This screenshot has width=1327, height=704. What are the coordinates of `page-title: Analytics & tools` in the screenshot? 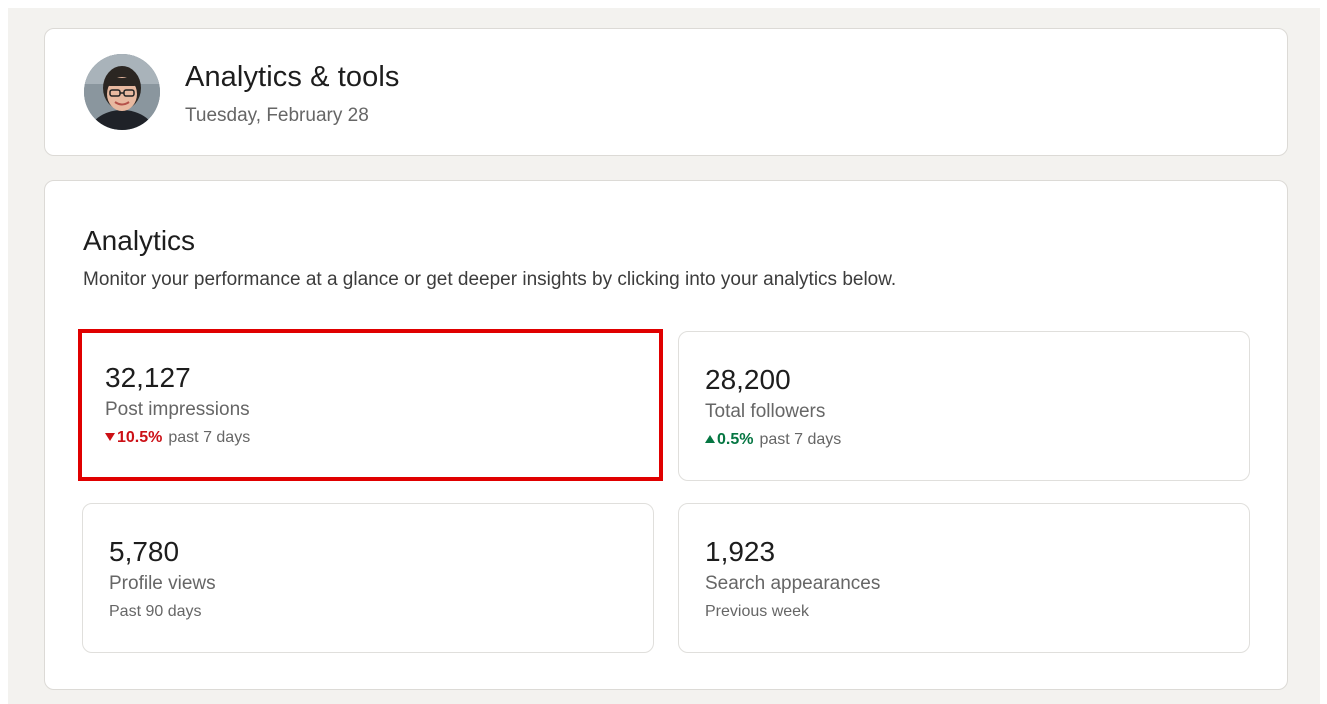 It's located at (292, 77).